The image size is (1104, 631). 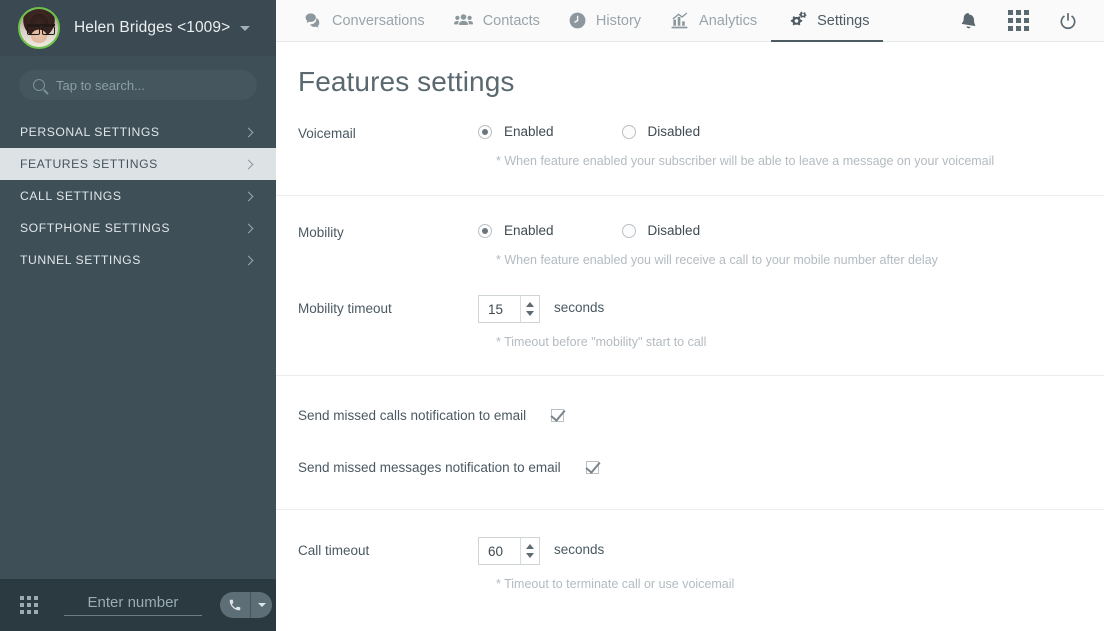 I want to click on avatar, so click(x=39, y=28).